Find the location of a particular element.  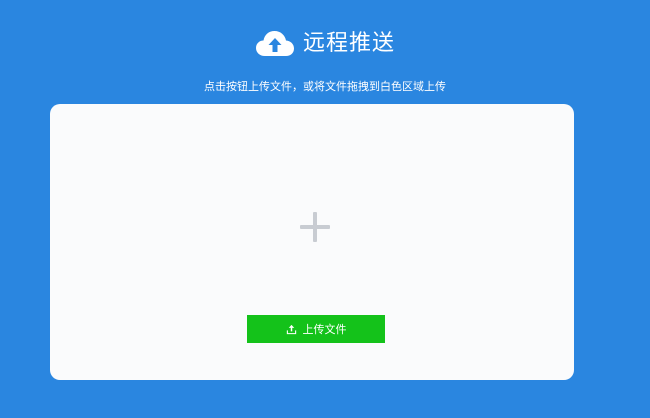

upload-file-button: 上传文件 is located at coordinates (316, 329).